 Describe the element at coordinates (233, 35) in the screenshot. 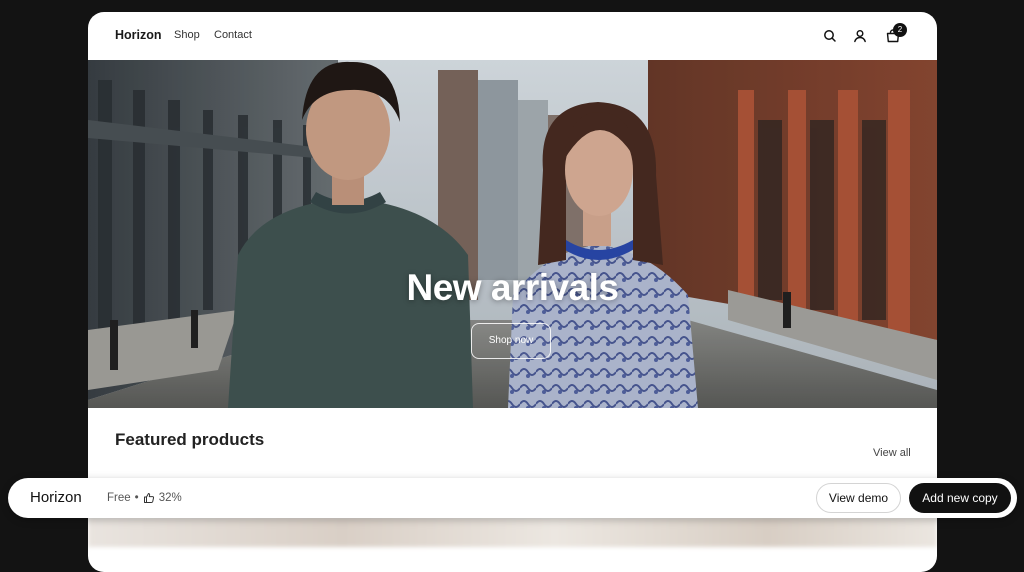

I see `nav-link-contact: Contact` at that location.